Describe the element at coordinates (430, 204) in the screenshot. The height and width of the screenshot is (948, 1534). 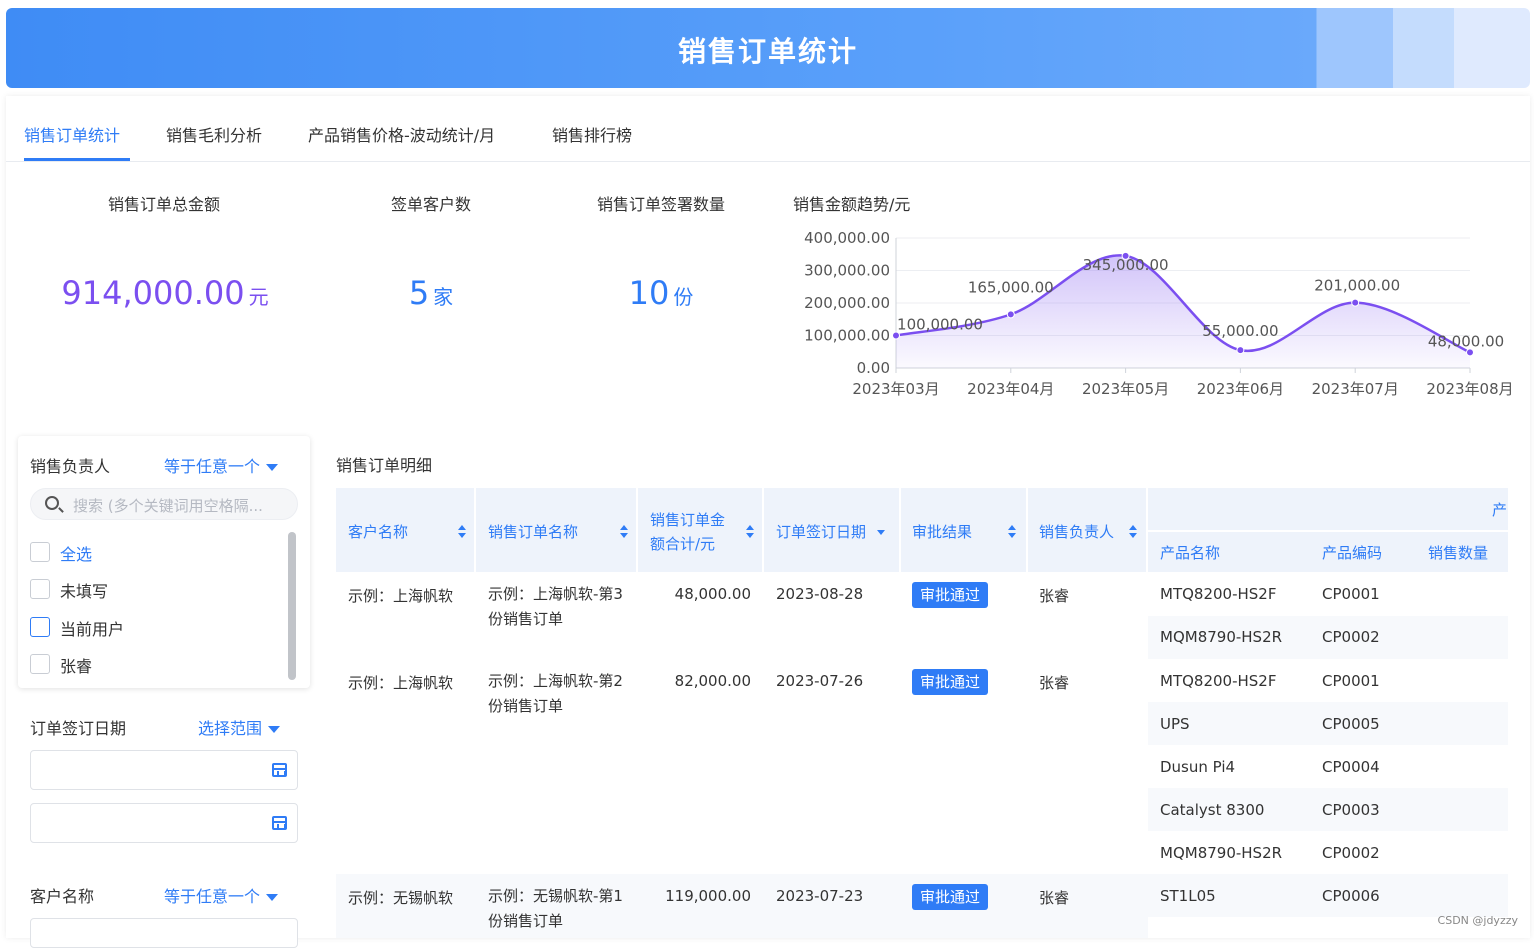
I see `kpi-customers-label: 签单客户数` at that location.